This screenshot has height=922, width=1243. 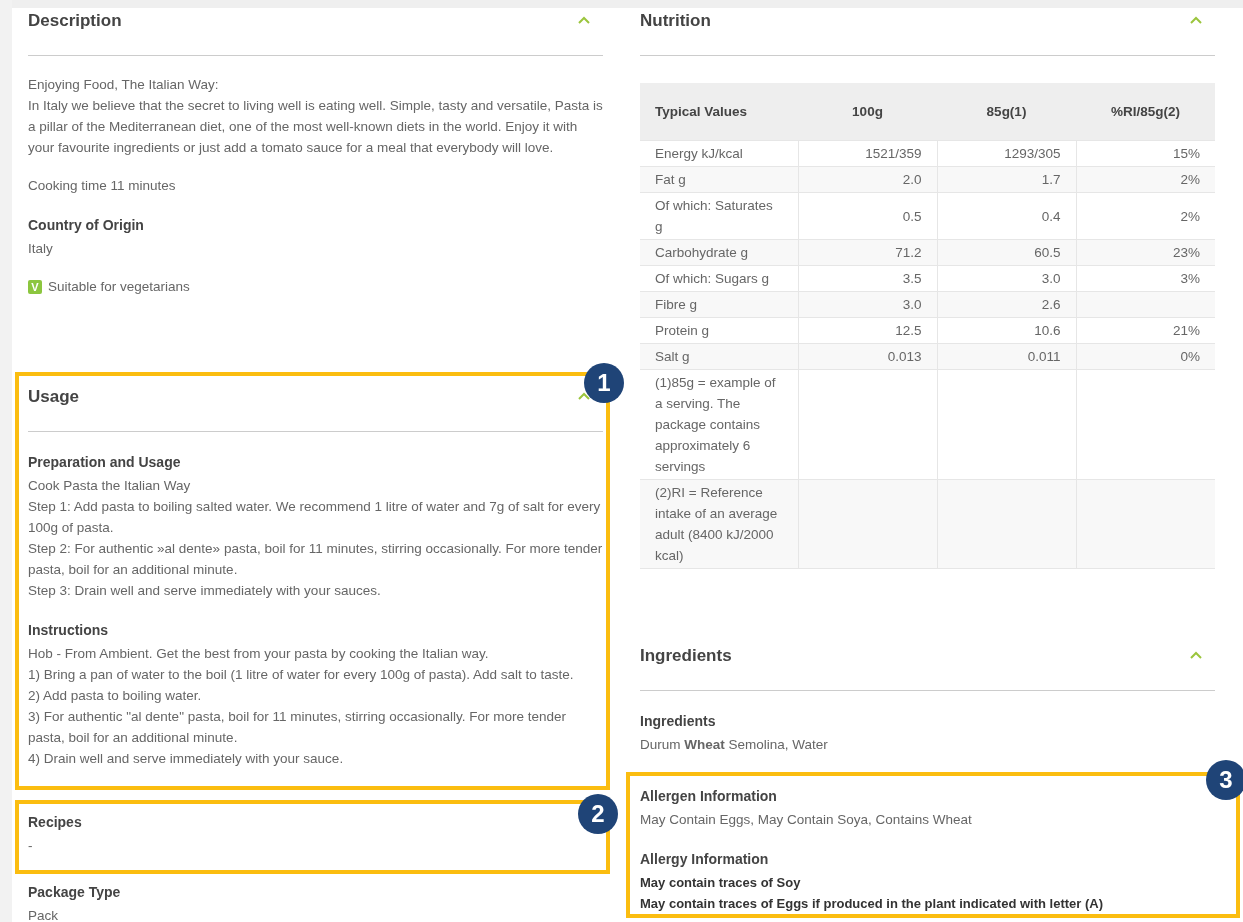 I want to click on table-cell: (2)RI = Reference intake of an average adult (8400 kJ/2000 kcal), so click(x=719, y=524).